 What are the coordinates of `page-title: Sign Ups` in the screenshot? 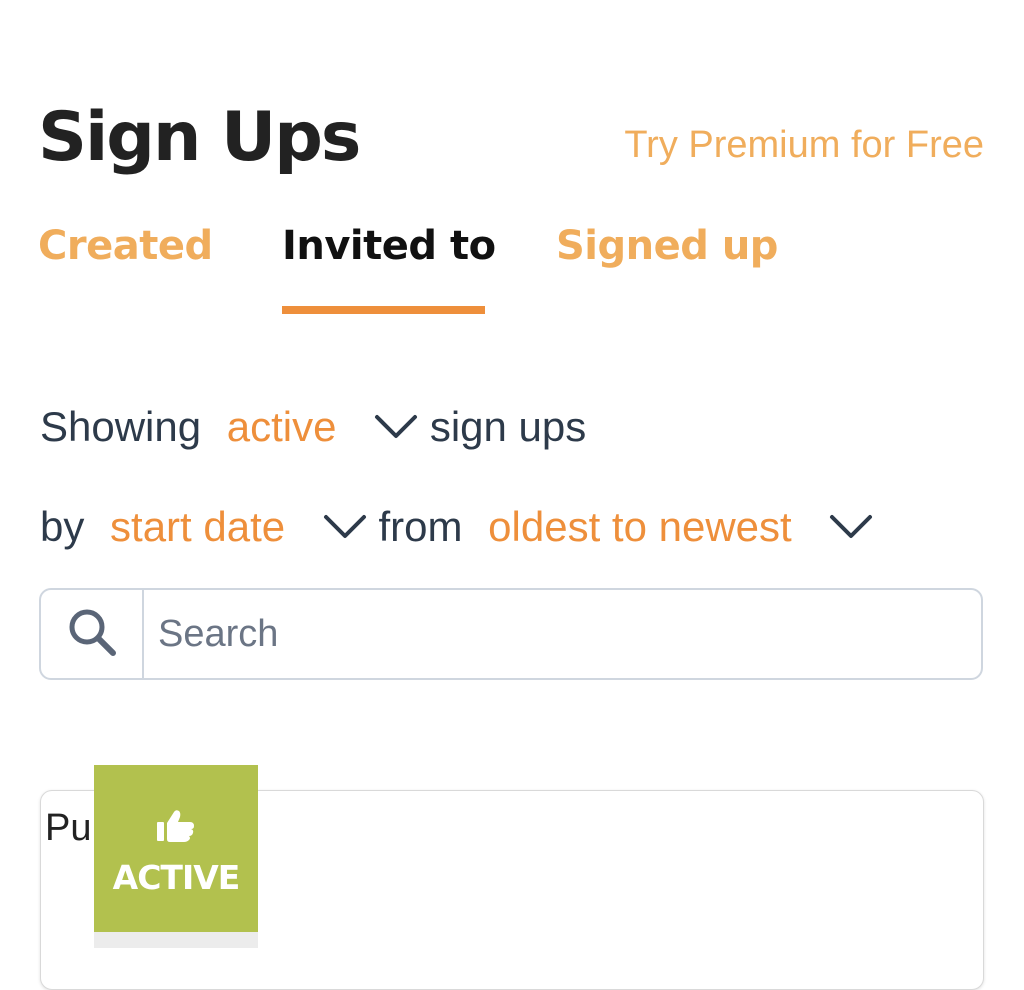 It's located at (199, 137).